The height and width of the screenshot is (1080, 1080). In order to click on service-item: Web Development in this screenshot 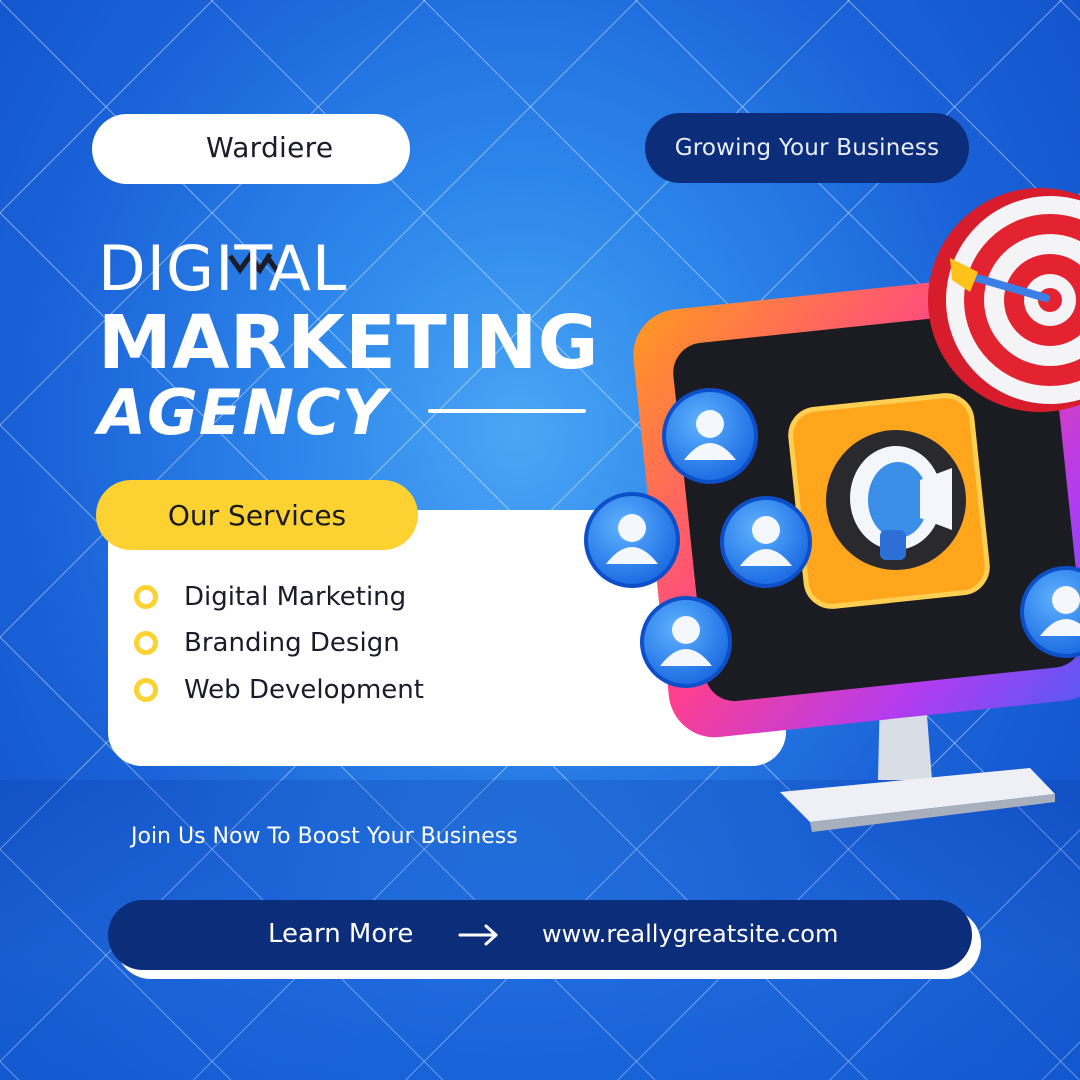, I will do `click(279, 690)`.